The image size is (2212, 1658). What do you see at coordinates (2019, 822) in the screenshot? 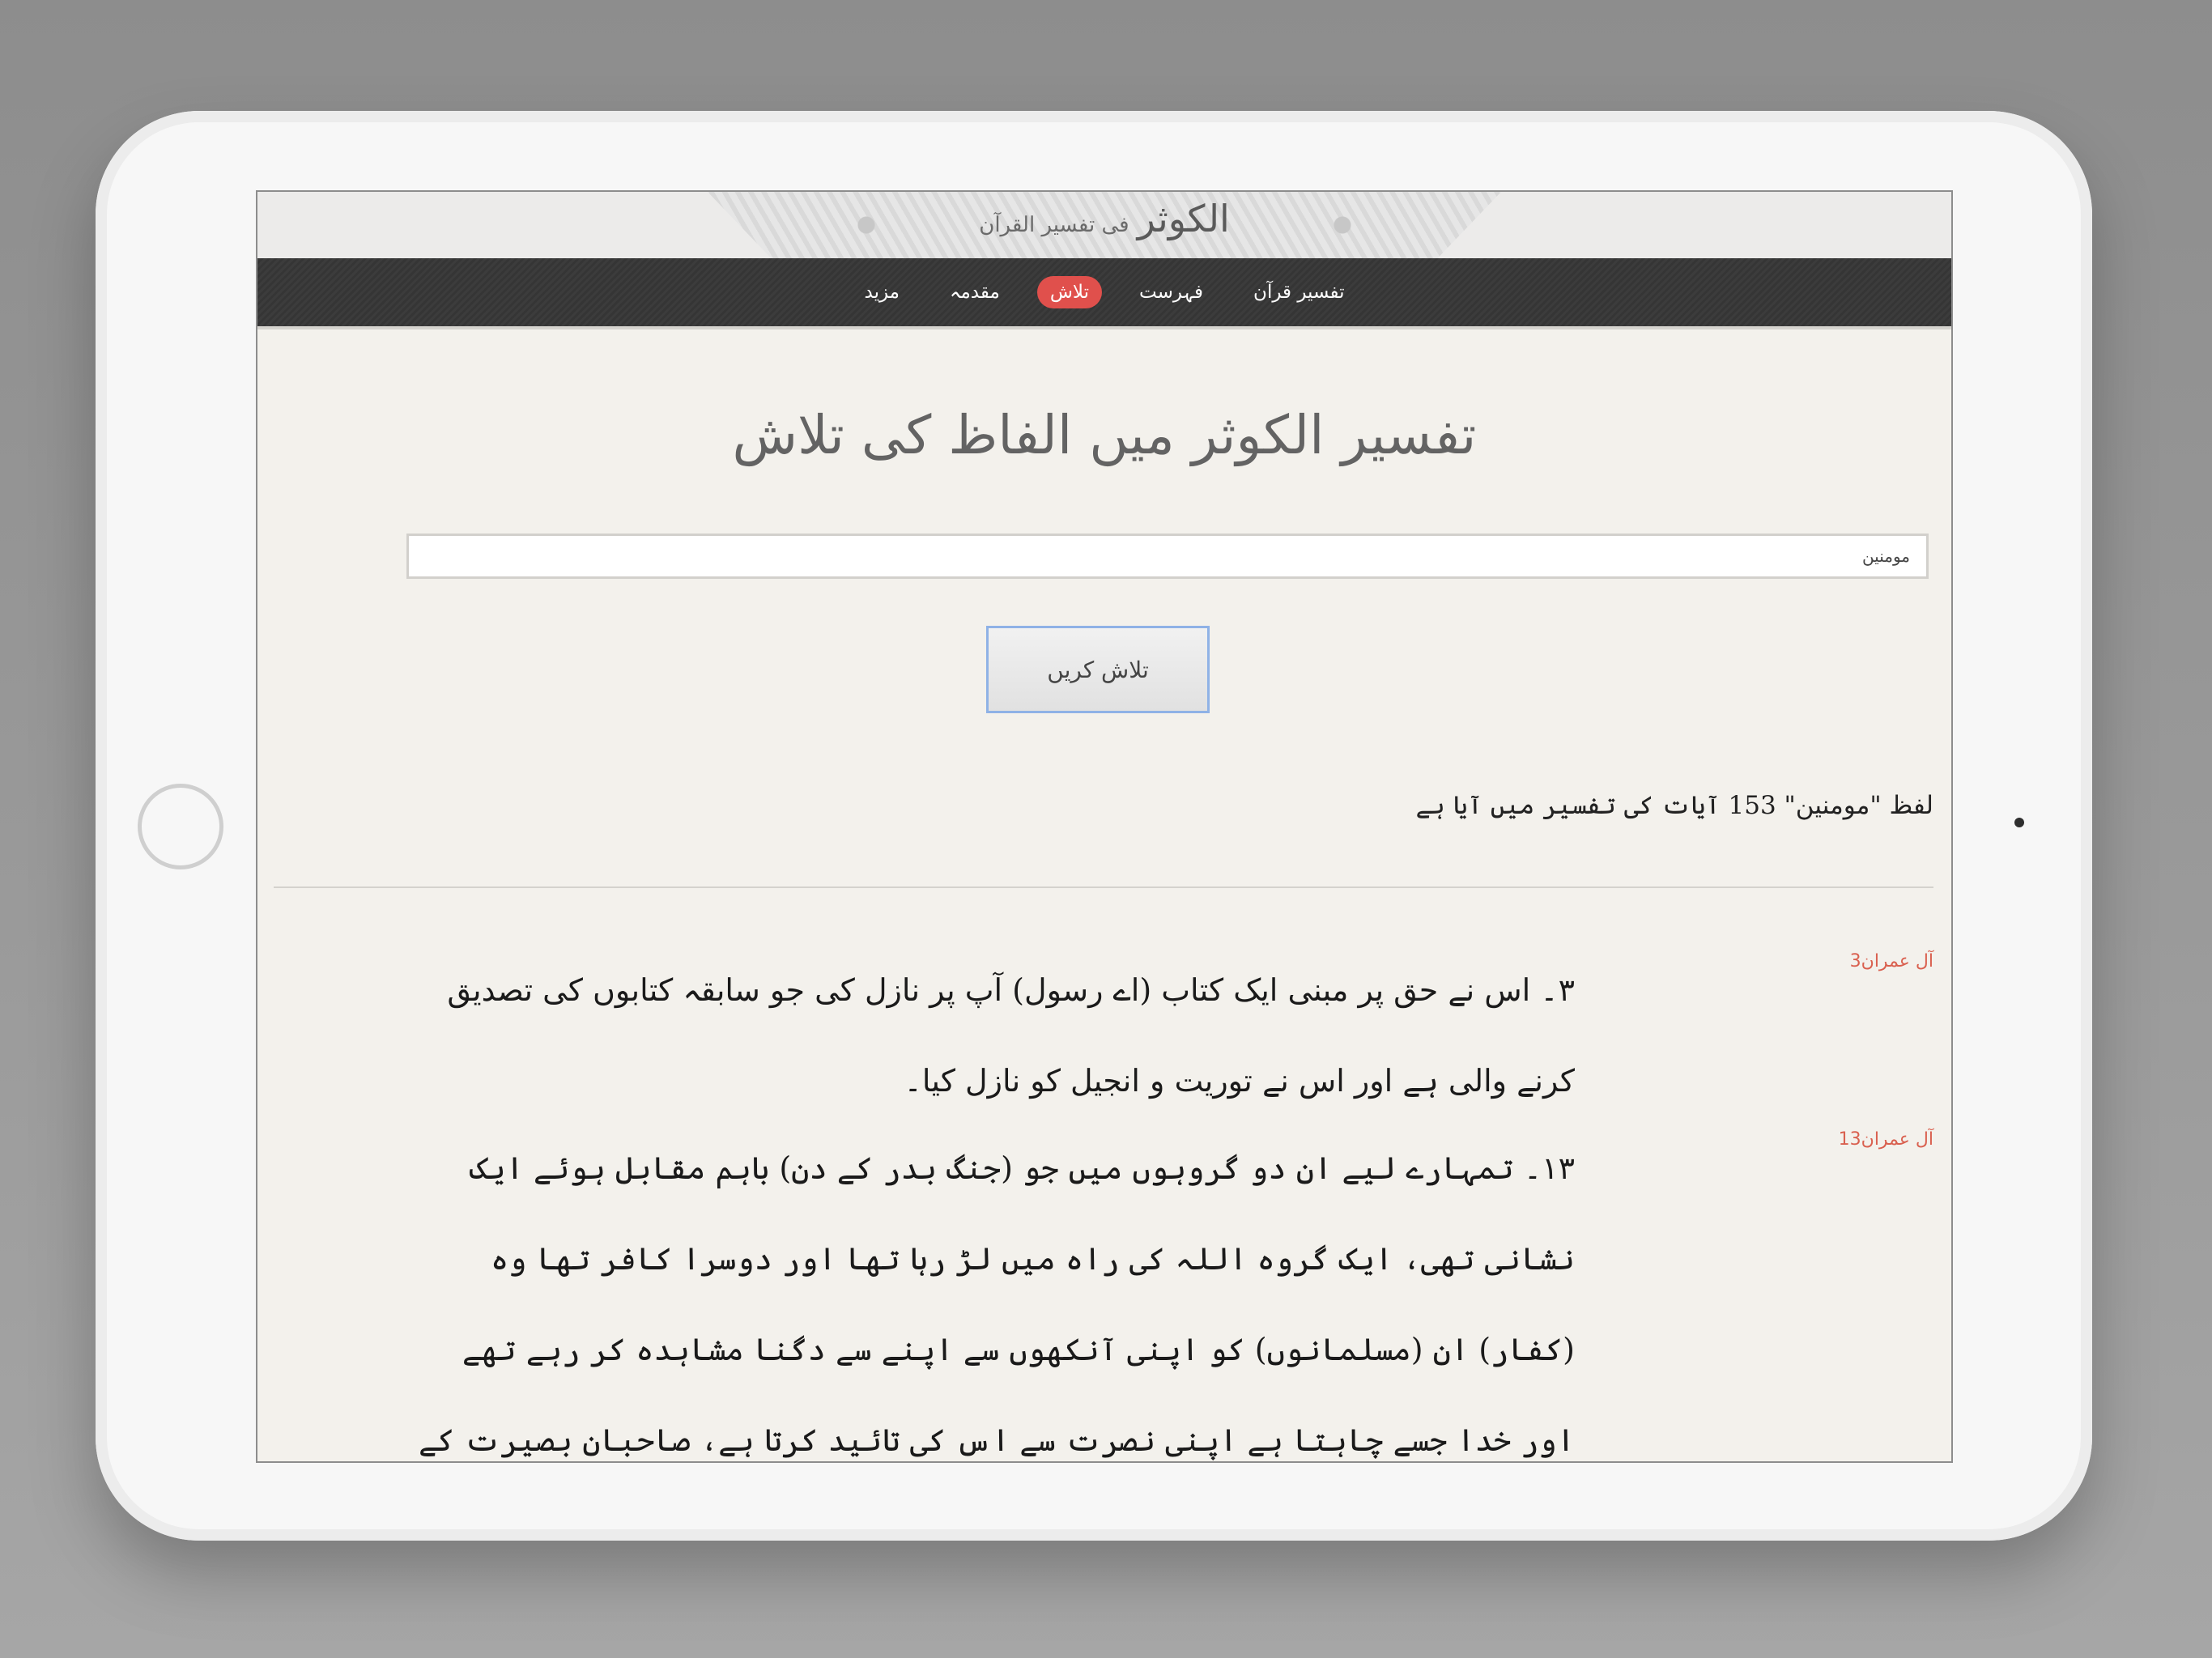
I see `camera-dot` at bounding box center [2019, 822].